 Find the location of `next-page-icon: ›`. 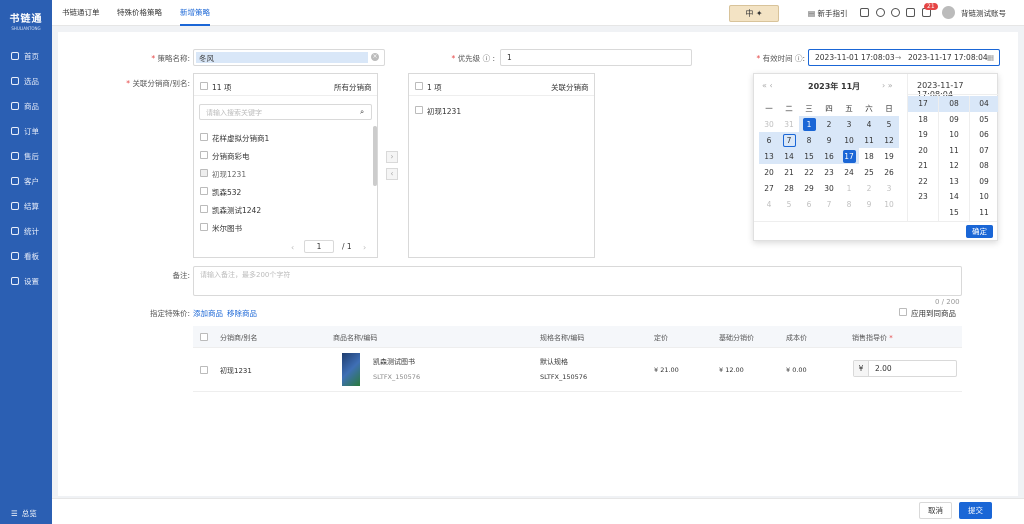

next-page-icon: › is located at coordinates (364, 247).